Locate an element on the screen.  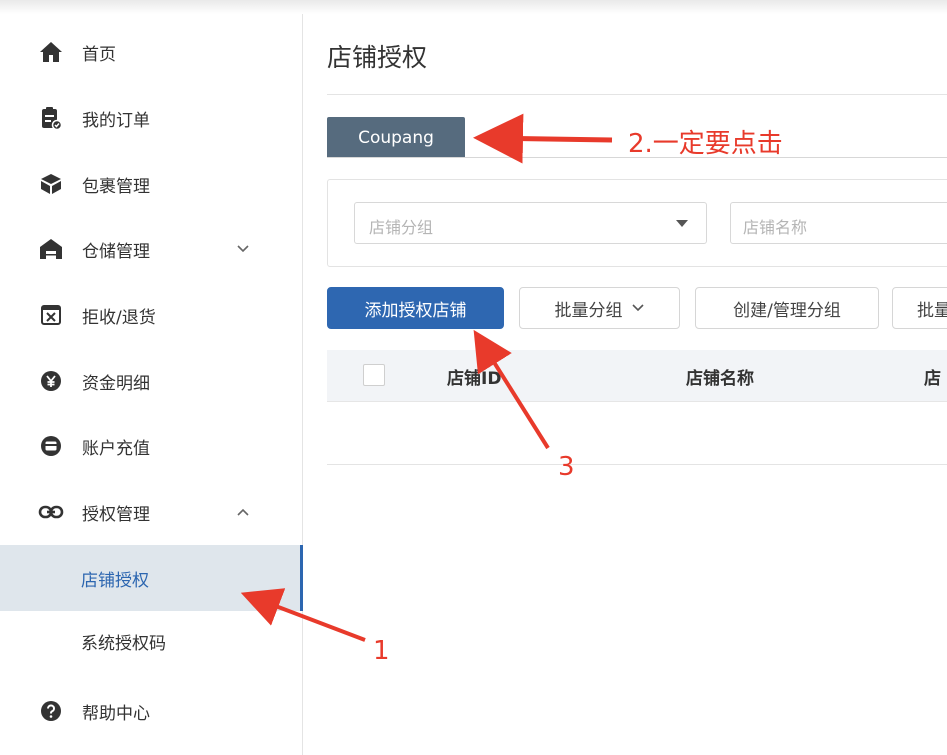
help-circle-icon is located at coordinates (51, 711).